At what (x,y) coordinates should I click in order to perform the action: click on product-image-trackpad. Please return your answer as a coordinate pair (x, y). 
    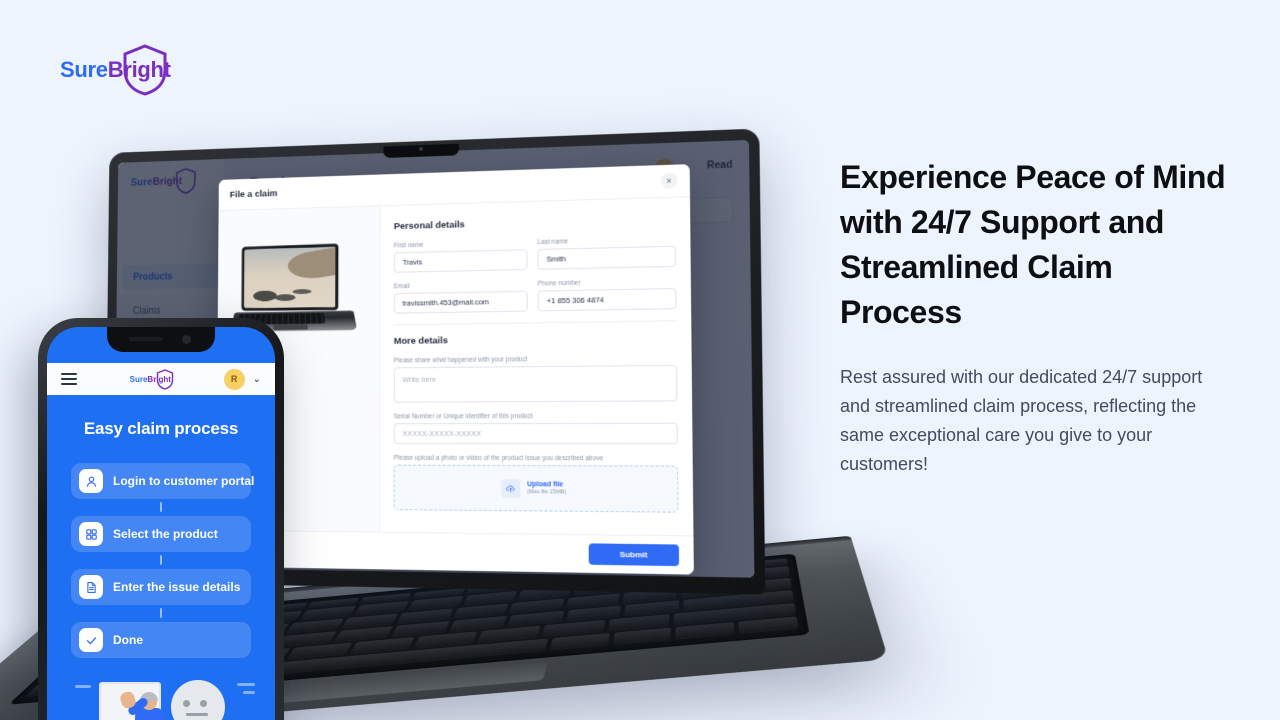
    Looking at the image, I should click on (290, 327).